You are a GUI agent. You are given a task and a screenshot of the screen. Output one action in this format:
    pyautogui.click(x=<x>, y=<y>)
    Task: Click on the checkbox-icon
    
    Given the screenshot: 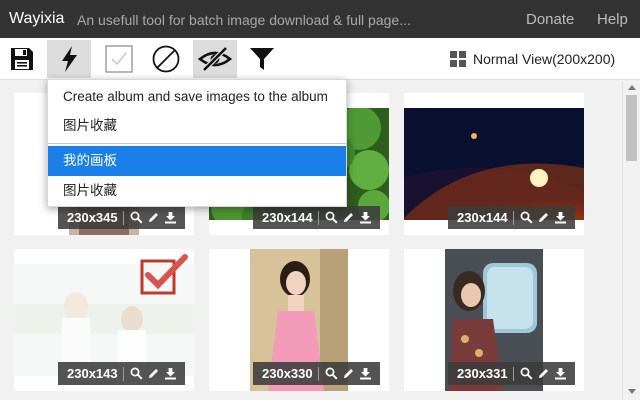 What is the action you would take?
    pyautogui.click(x=119, y=59)
    